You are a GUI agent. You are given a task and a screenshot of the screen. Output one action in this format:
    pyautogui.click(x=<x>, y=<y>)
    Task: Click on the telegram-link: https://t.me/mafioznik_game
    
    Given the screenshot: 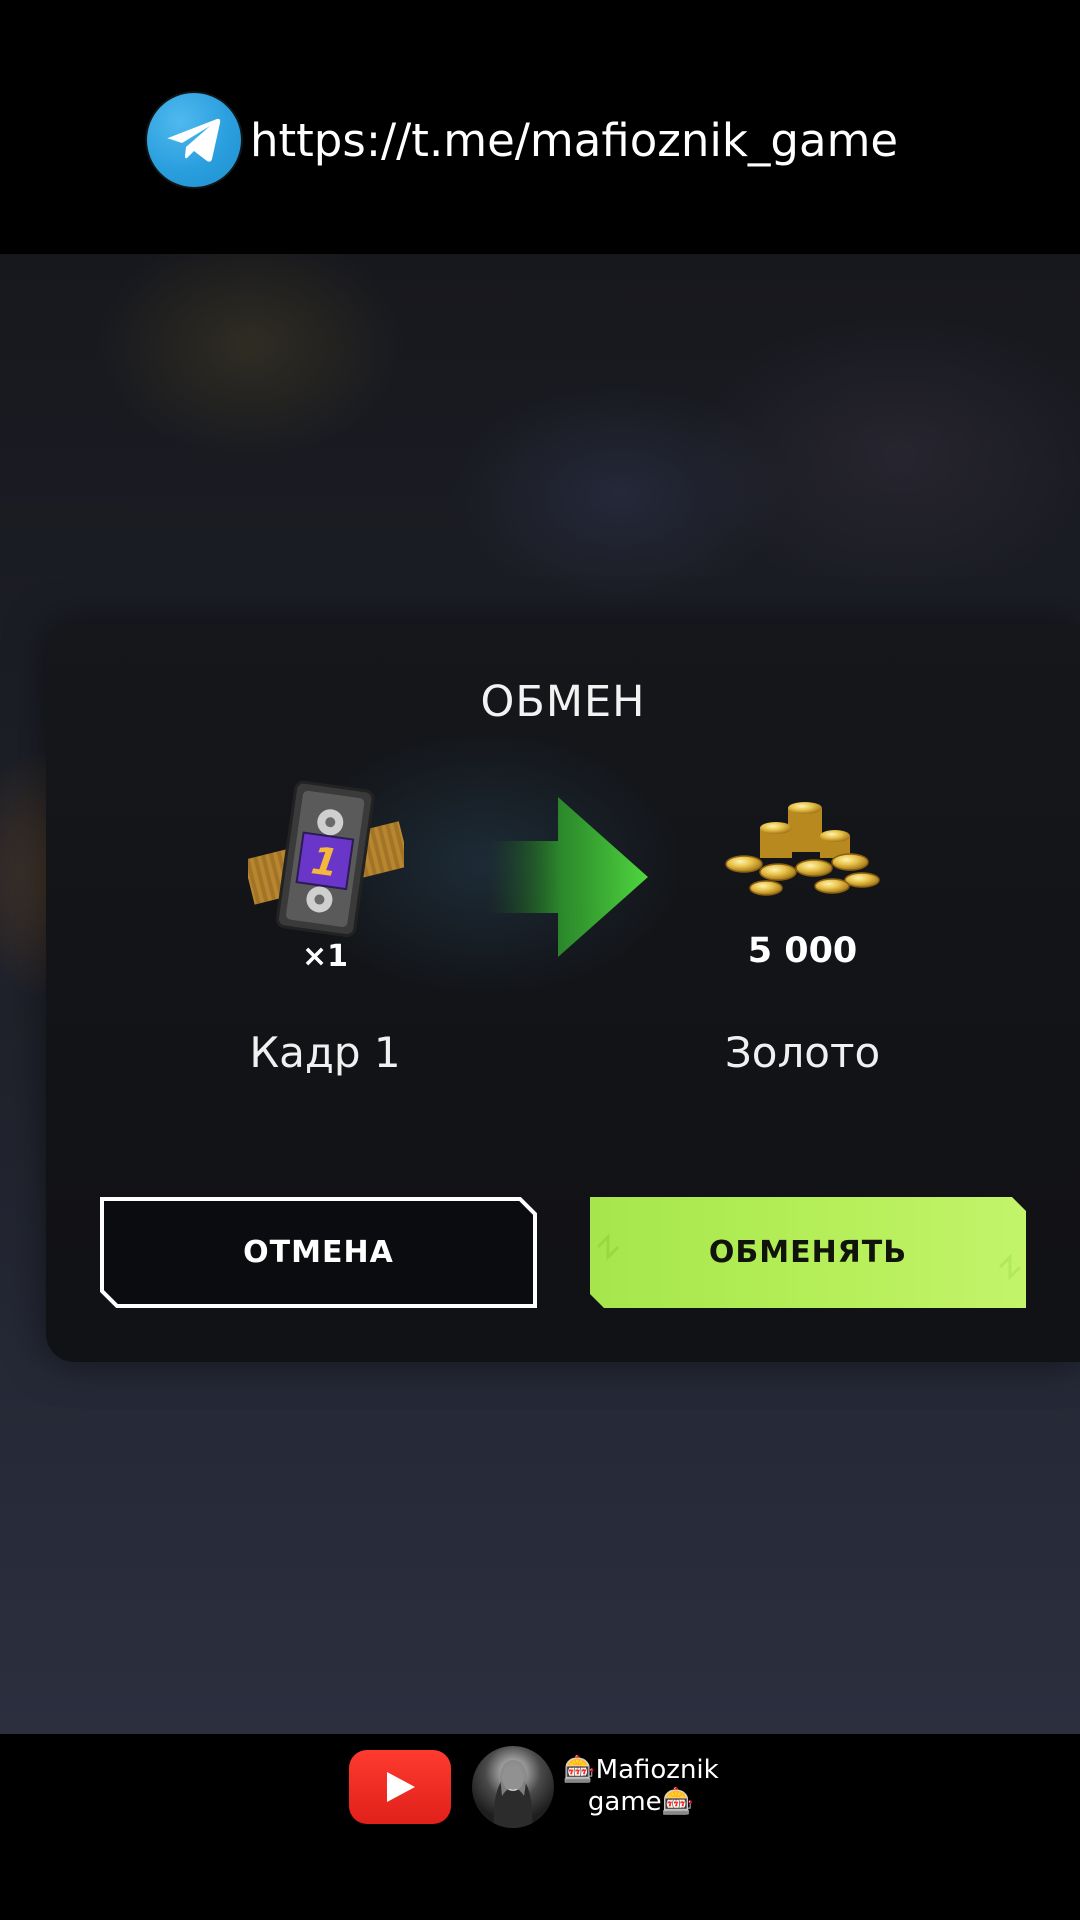 What is the action you would take?
    pyautogui.click(x=574, y=141)
    